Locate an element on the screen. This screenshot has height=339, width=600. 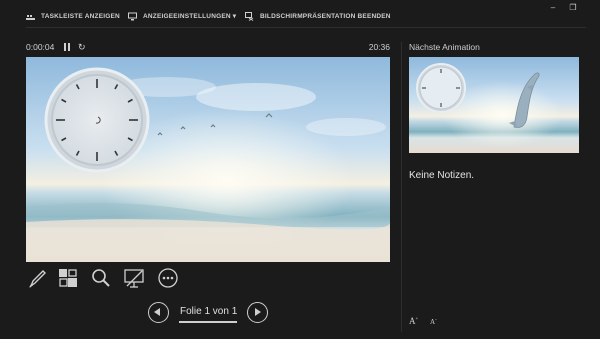
slide-counter-underline is located at coordinates (208, 322).